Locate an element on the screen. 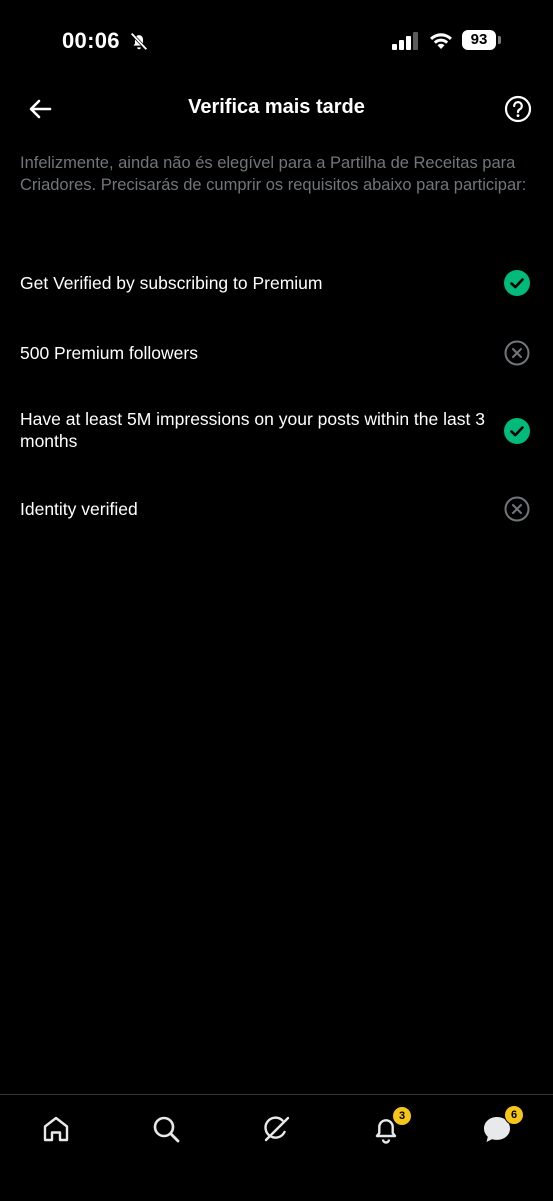  status-bar: 00:06 93 is located at coordinates (276, 40).